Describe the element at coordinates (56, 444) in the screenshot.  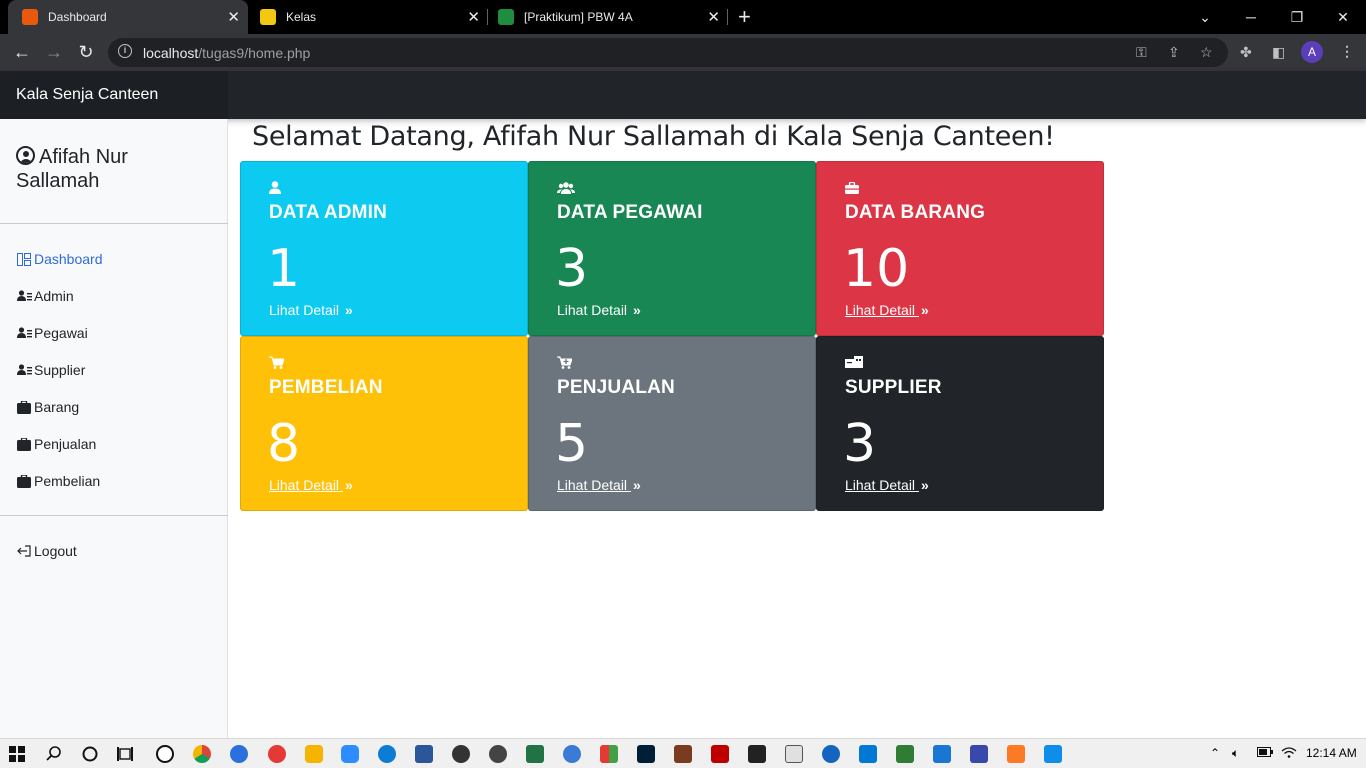
I see `sidebar-item-penjualan: Penjualan` at that location.